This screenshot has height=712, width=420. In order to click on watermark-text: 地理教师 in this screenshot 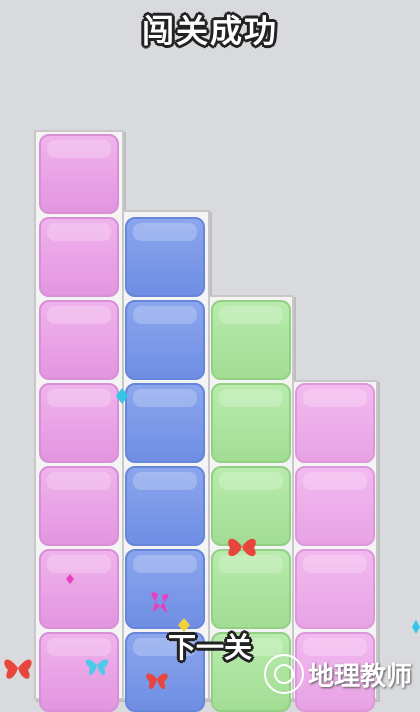, I will do `click(359, 676)`.